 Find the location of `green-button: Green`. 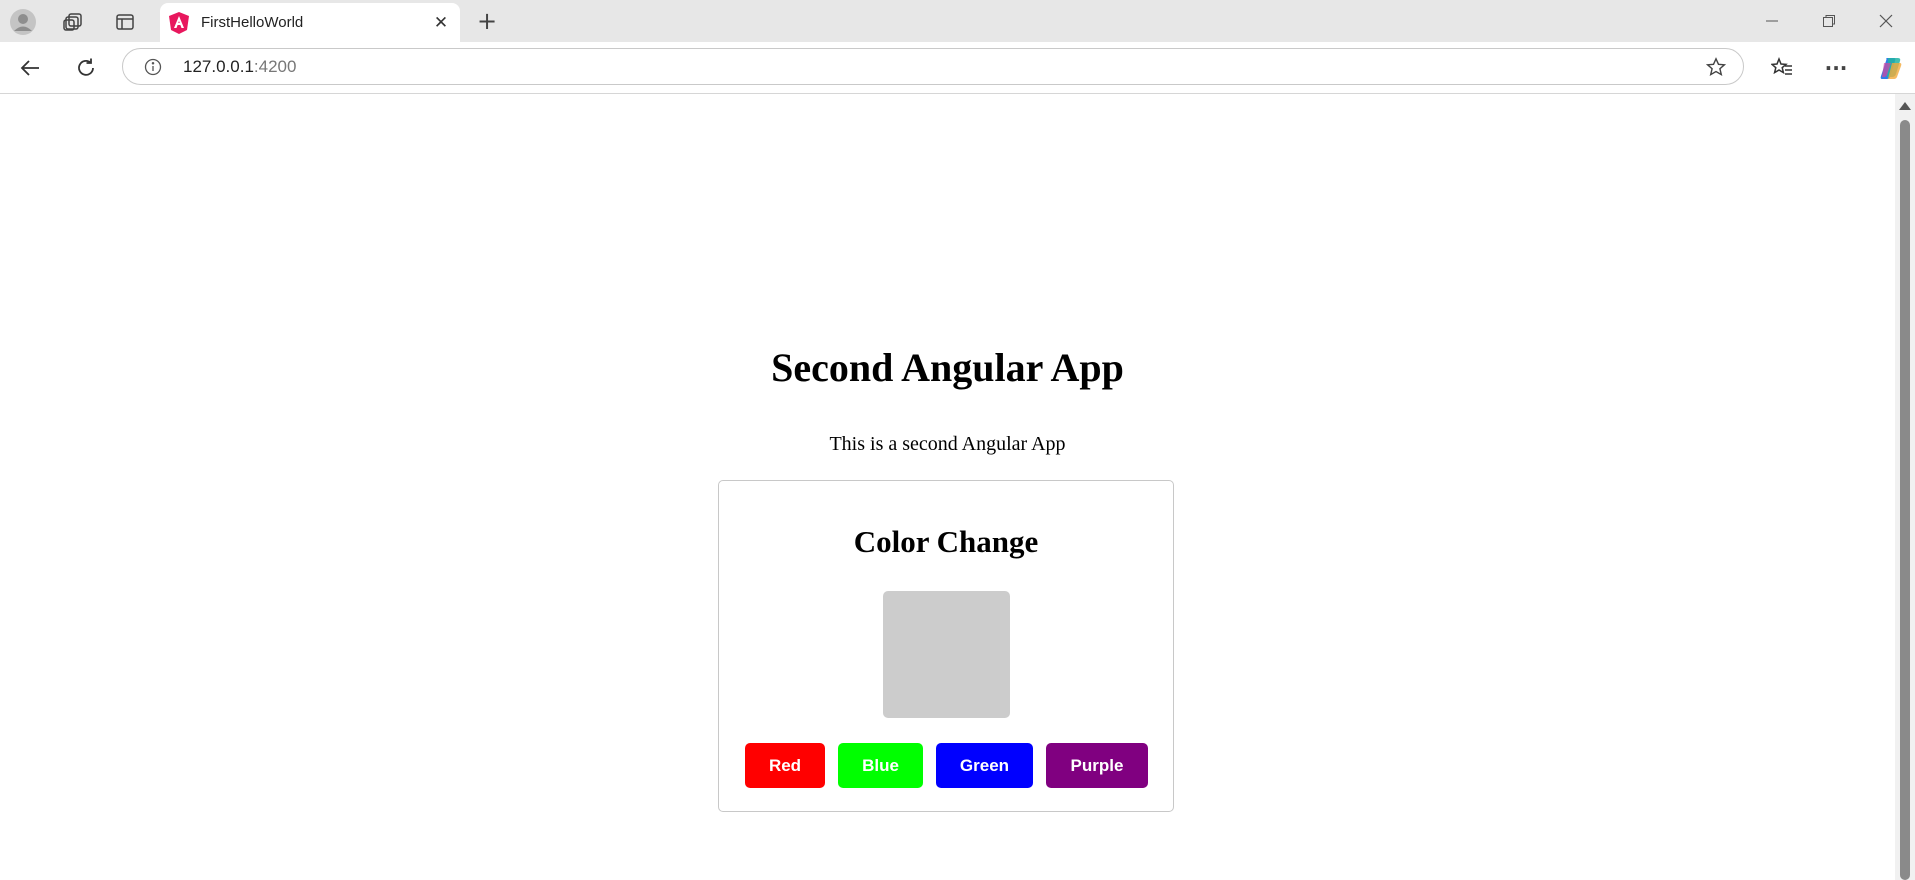

green-button: Green is located at coordinates (984, 765).